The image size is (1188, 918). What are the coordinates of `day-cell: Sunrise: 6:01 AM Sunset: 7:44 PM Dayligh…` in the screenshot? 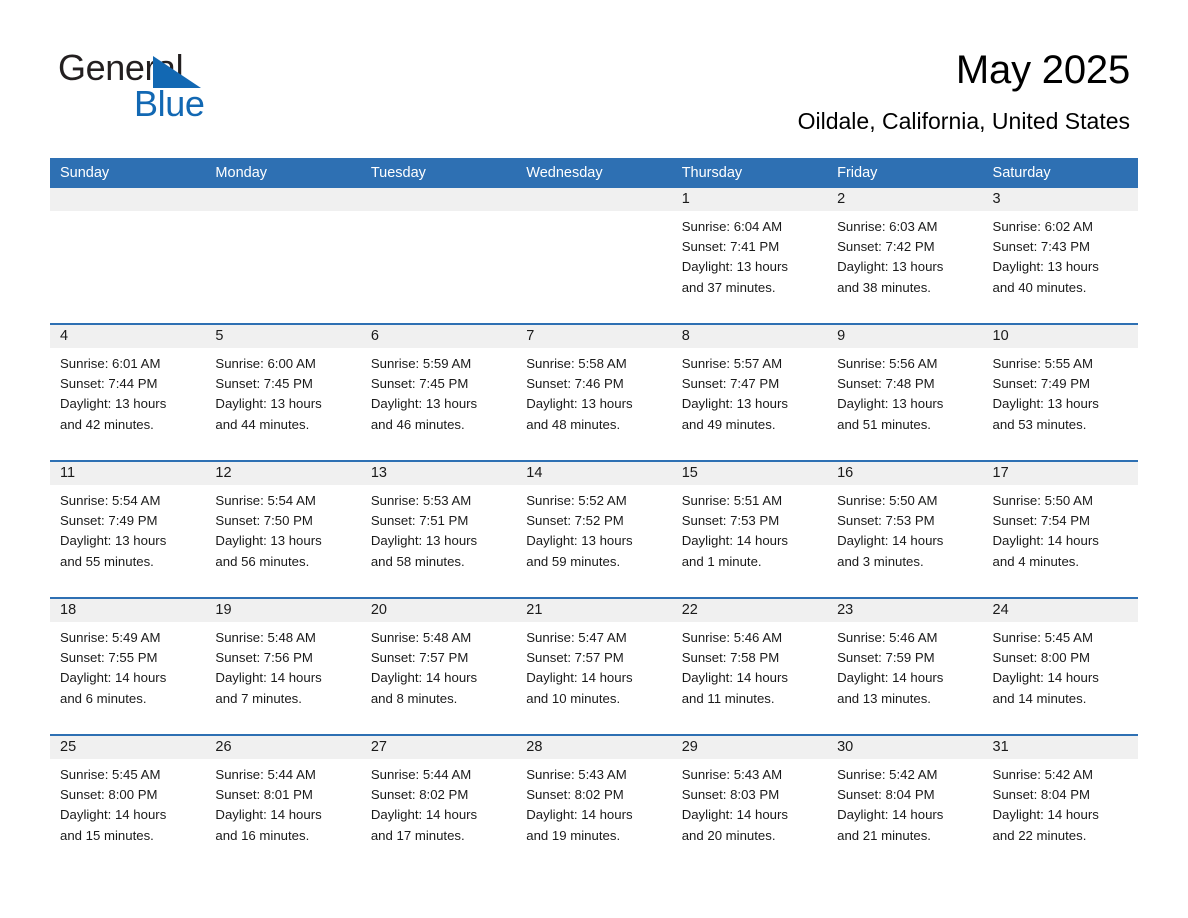 It's located at (127, 404).